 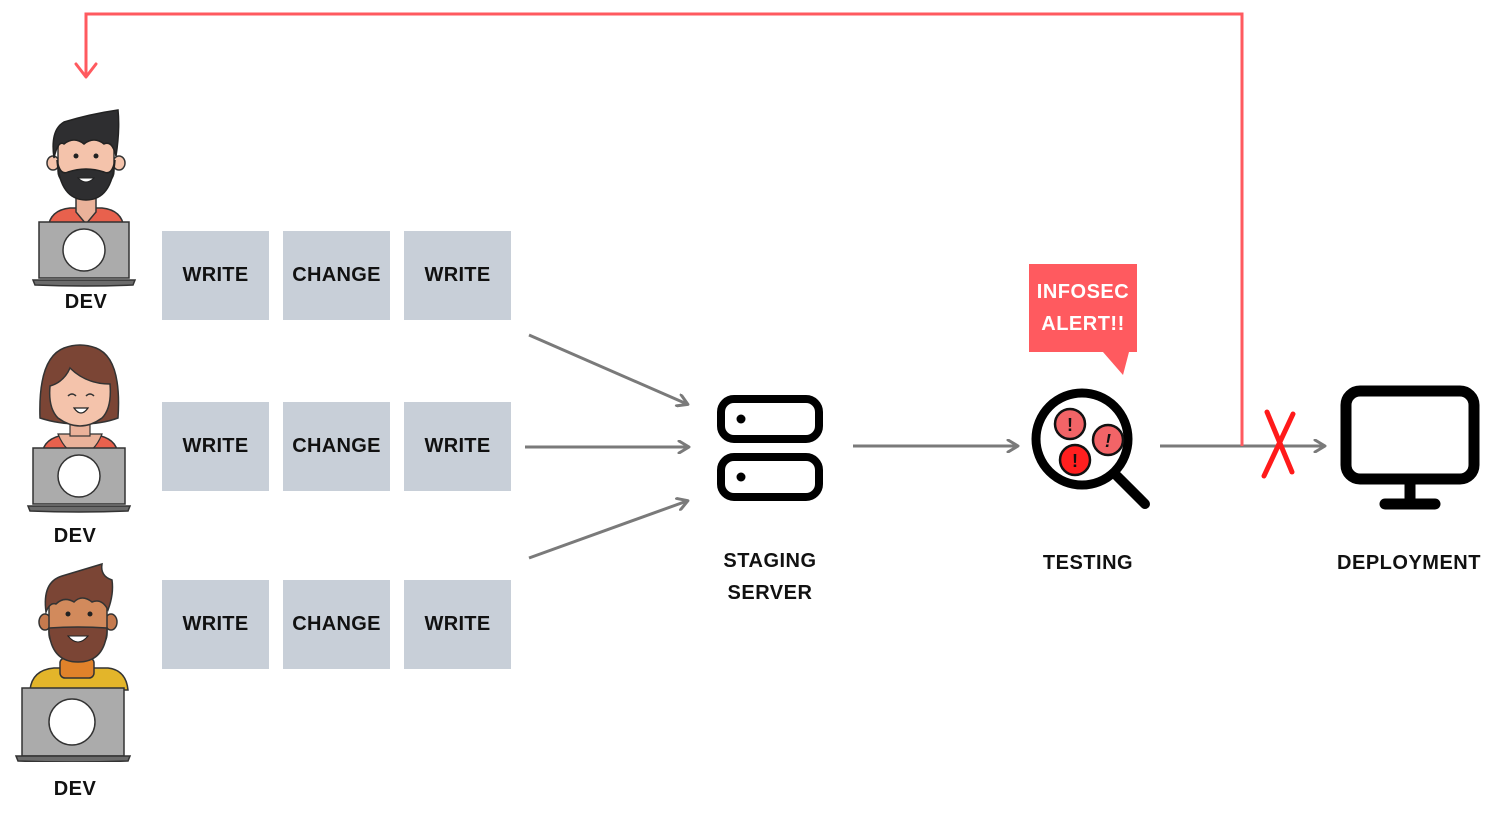 What do you see at coordinates (770, 561) in the screenshot?
I see `staging-label-line1: STAGING` at bounding box center [770, 561].